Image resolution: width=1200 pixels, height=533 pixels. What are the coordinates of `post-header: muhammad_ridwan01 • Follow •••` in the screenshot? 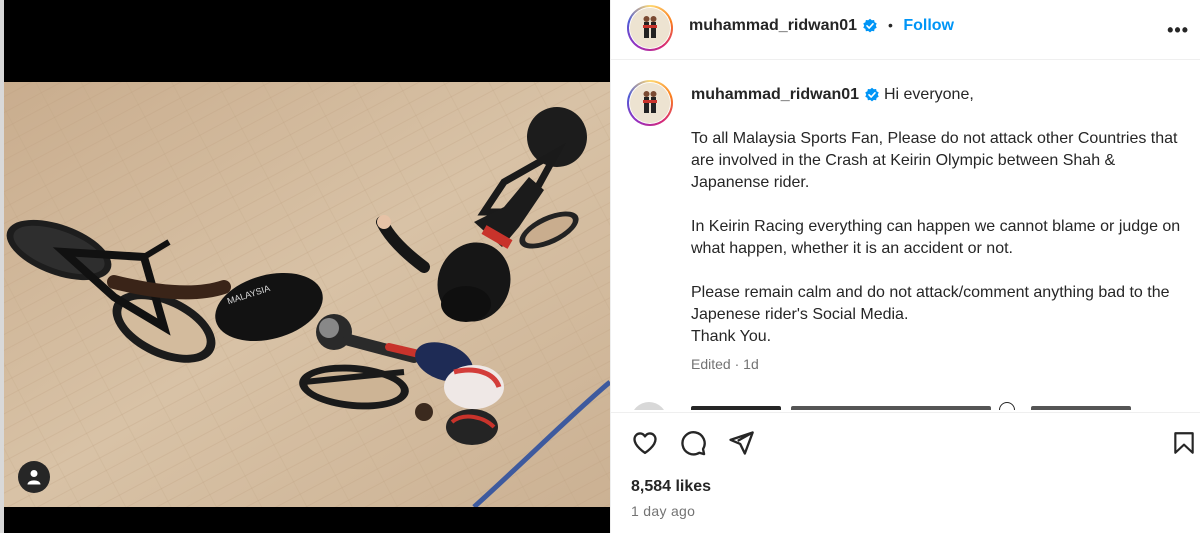 It's located at (905, 30).